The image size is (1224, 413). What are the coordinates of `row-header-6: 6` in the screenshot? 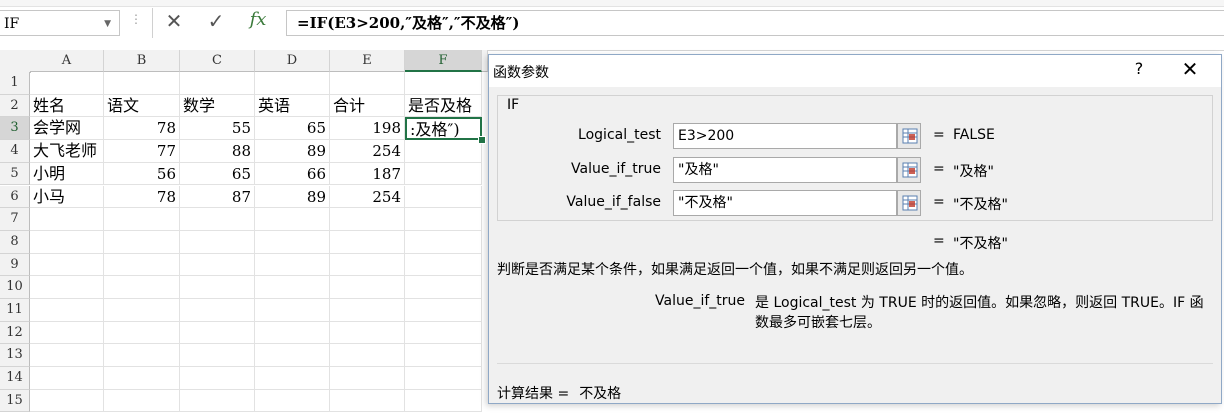 It's located at (15, 197).